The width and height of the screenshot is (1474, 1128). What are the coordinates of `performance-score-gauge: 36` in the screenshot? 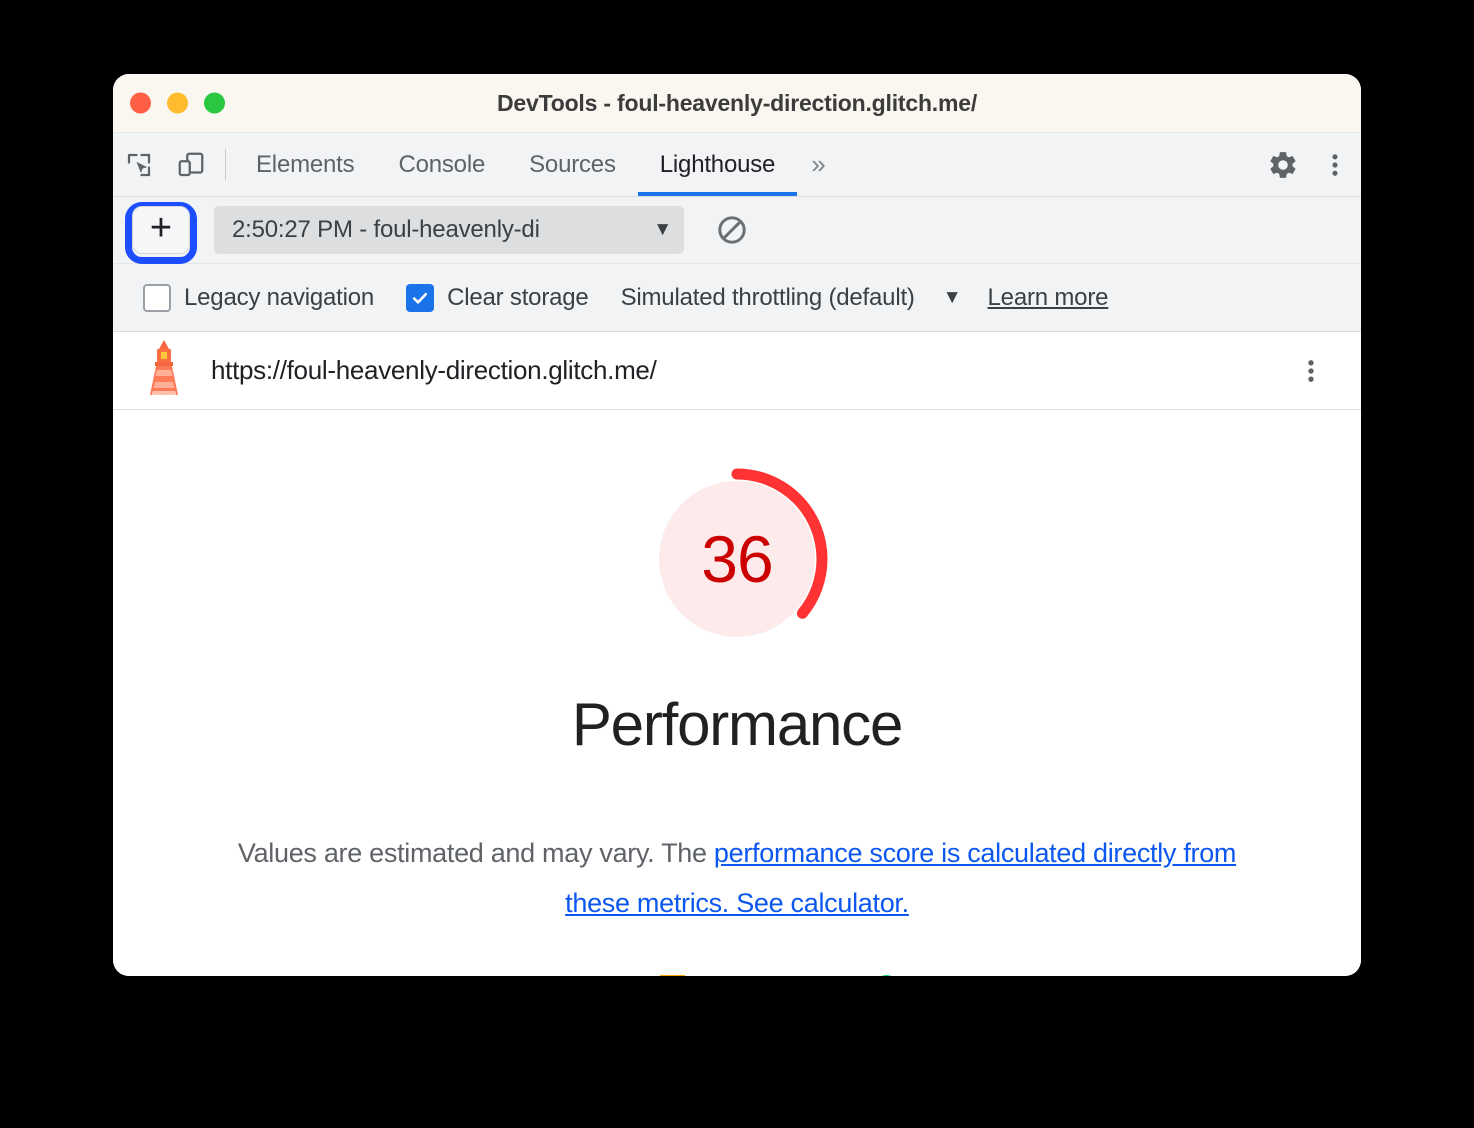 It's located at (737, 559).